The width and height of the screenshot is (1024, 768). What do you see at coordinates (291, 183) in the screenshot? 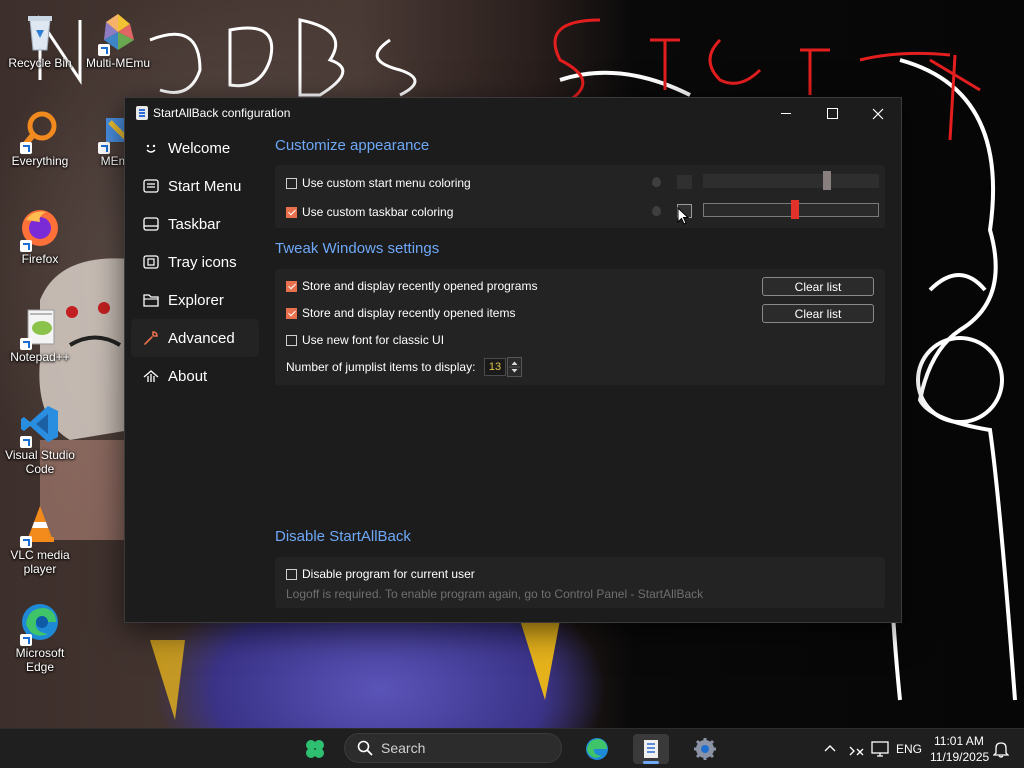
I see `start-menu-coloring-checkbox` at bounding box center [291, 183].